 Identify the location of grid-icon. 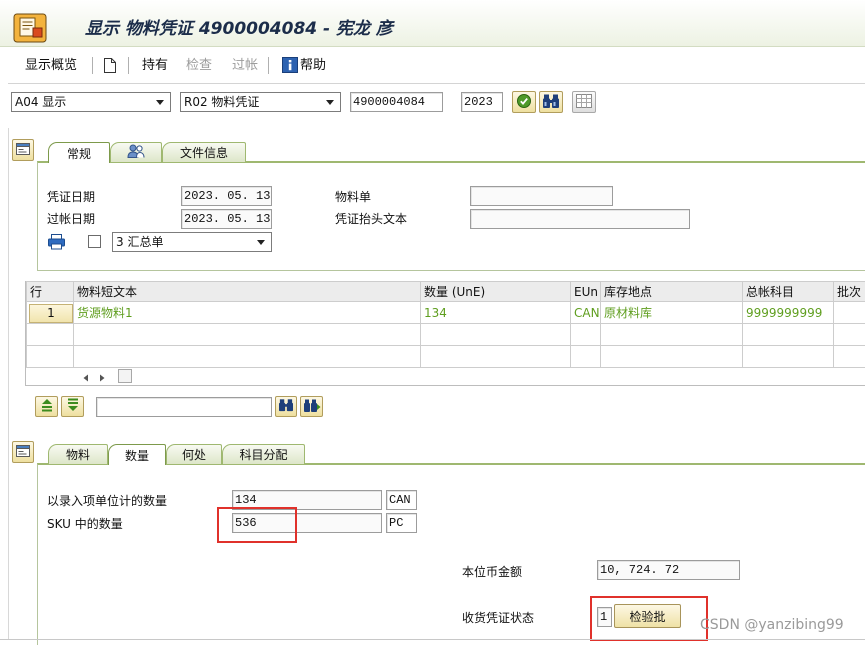
(584, 102).